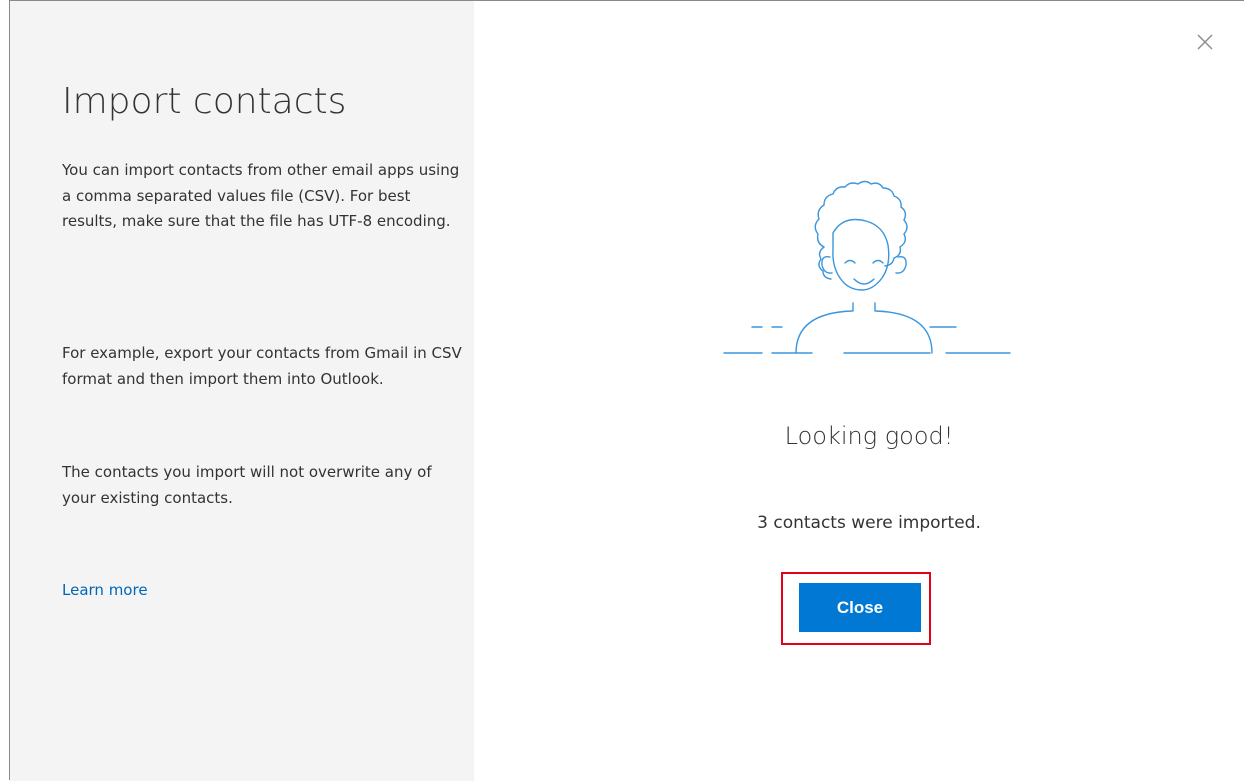 The image size is (1244, 781). Describe the element at coordinates (869, 436) in the screenshot. I see `status-title: Looking good!` at that location.